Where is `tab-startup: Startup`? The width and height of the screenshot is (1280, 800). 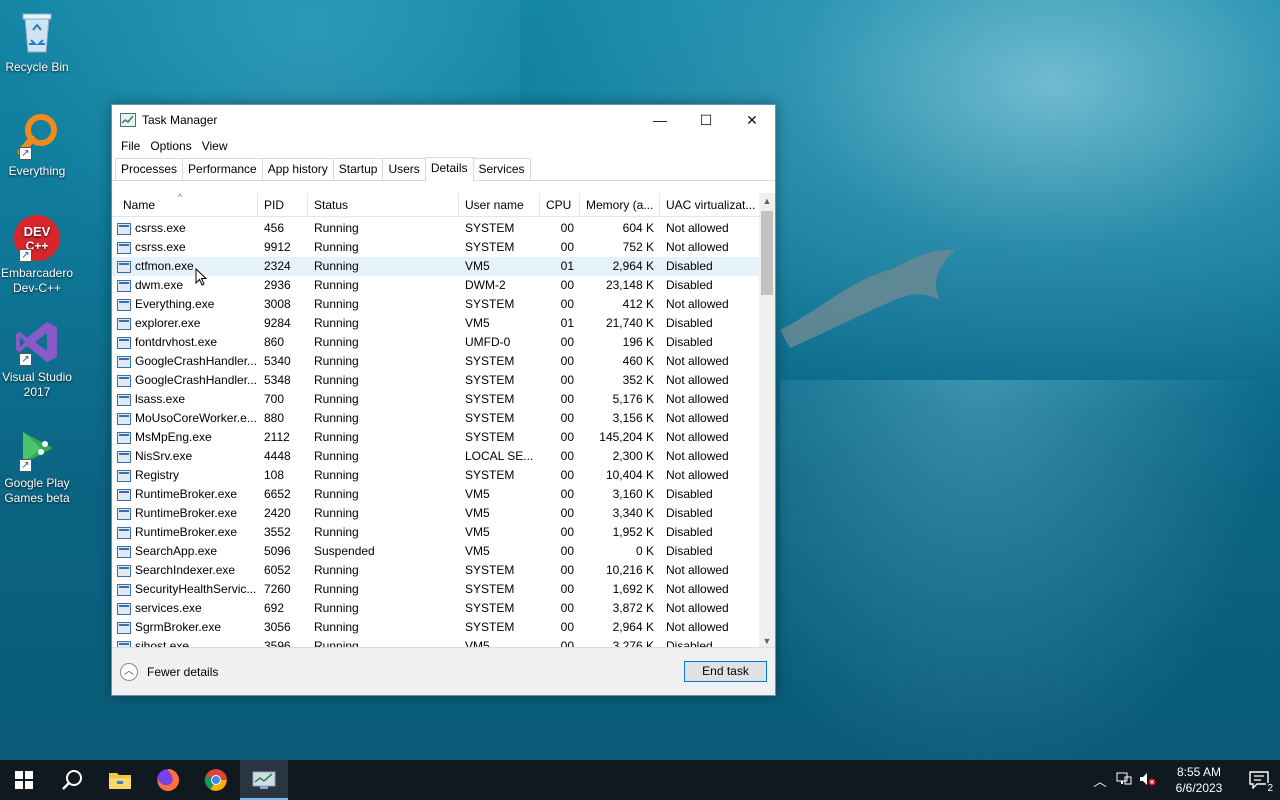
tab-startup: Startup is located at coordinates (358, 169).